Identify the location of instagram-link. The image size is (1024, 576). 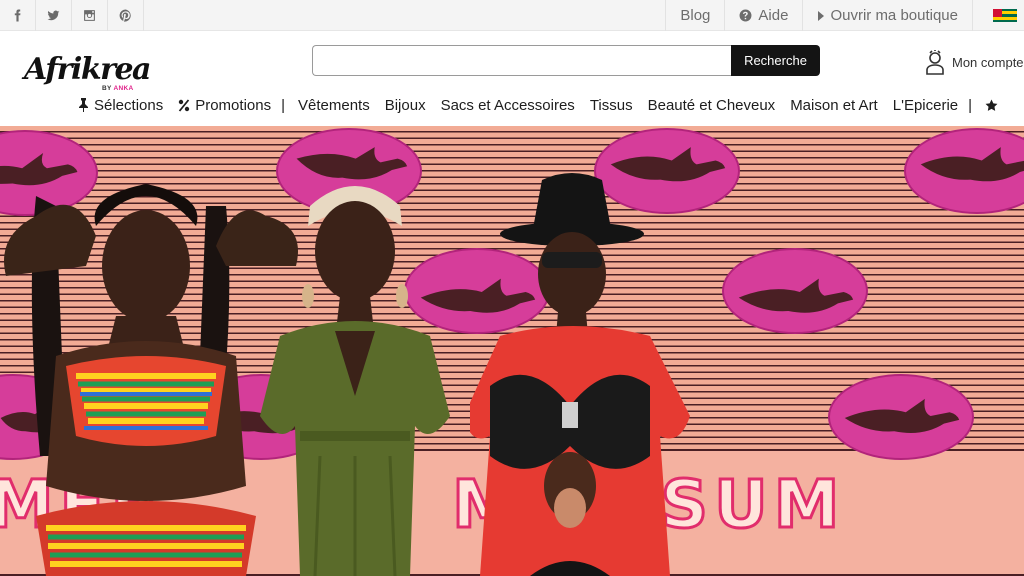
(90, 15).